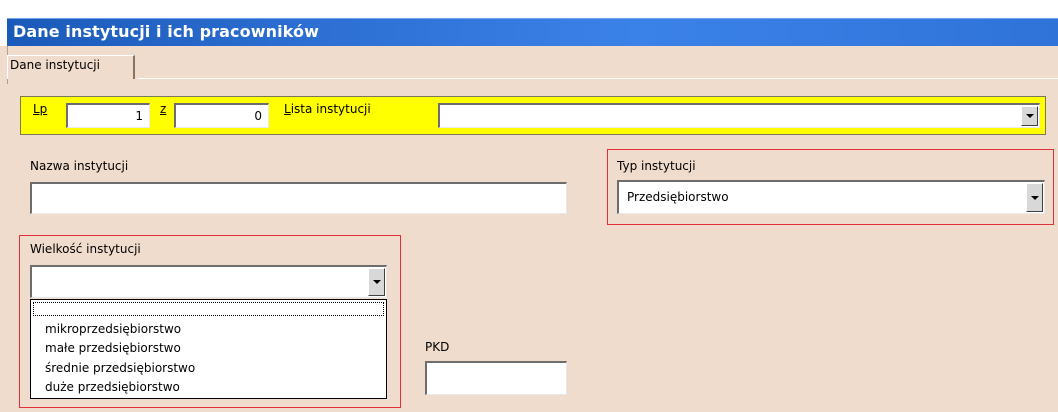 The image size is (1058, 412). I want to click on lista-instytucji-label: Lista instytucji, so click(327, 109).